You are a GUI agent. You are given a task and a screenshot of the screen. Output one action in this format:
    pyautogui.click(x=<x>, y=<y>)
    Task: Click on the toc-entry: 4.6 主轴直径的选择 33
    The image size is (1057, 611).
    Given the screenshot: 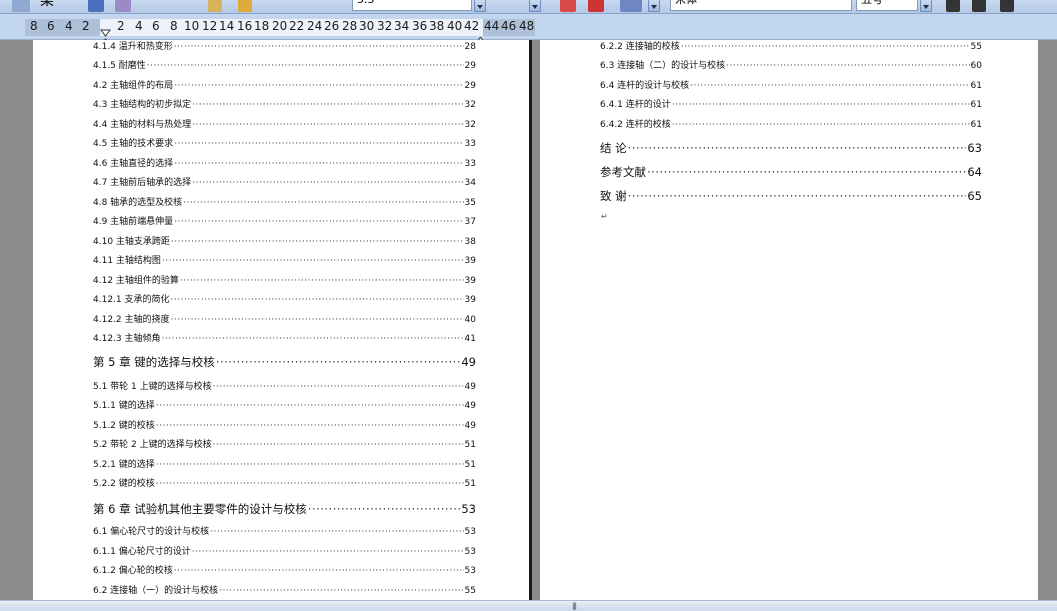 What is the action you would take?
    pyautogui.click(x=284, y=162)
    